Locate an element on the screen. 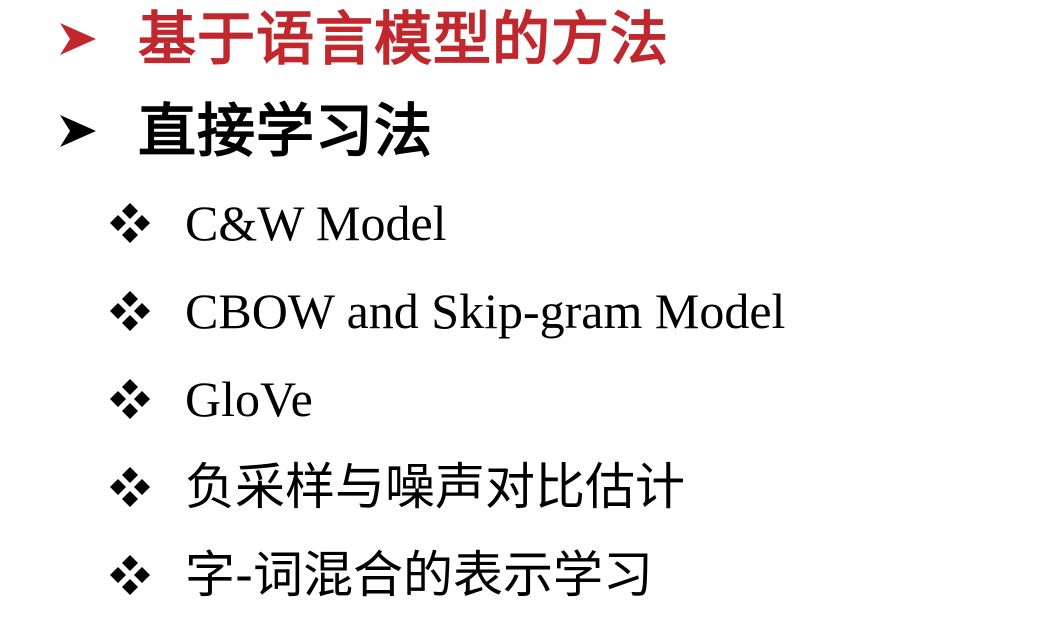  list-item-text: C&W Model is located at coordinates (316, 223).